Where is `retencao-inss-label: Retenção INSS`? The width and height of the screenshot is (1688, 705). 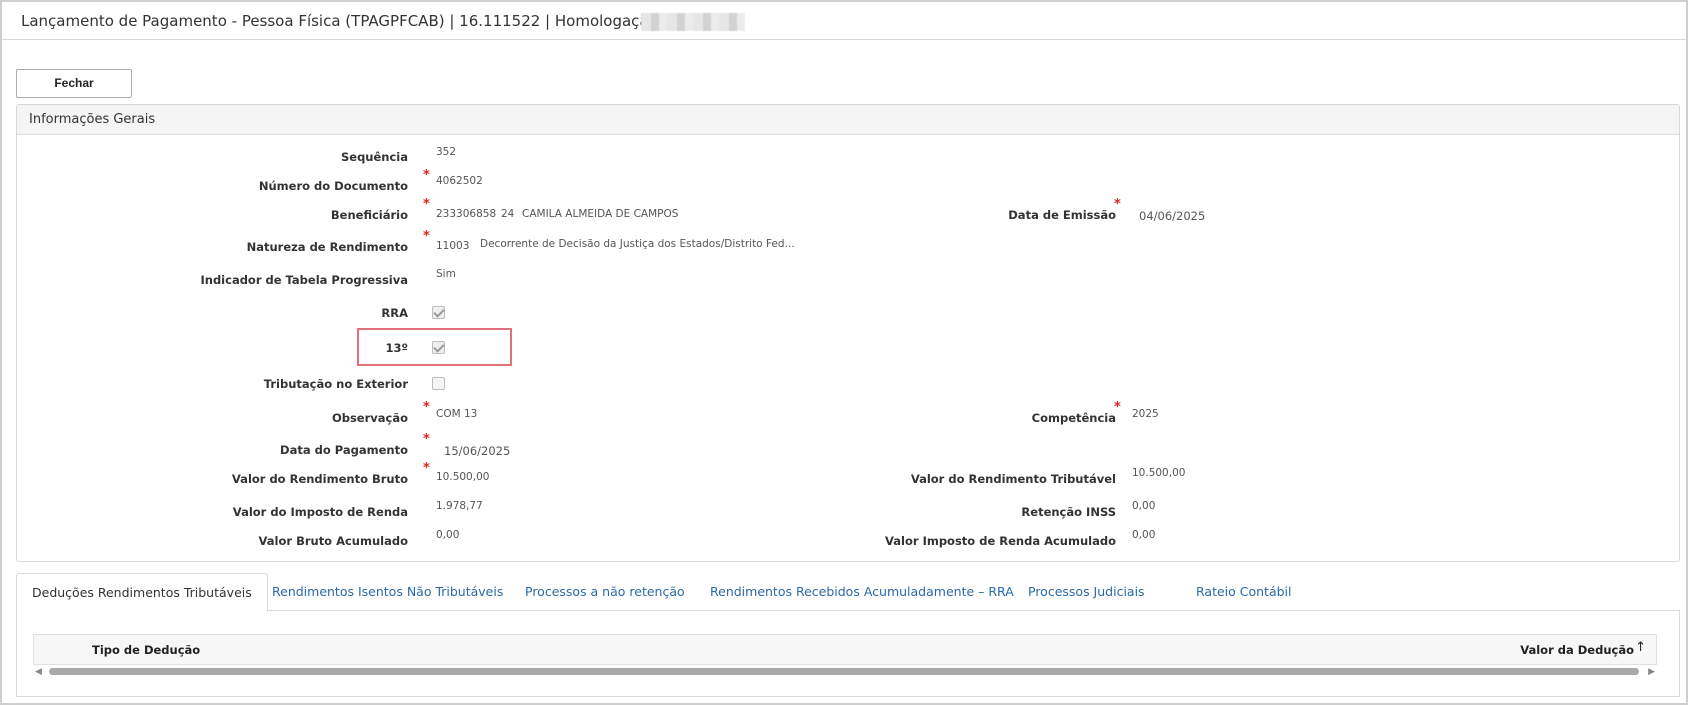 retencao-inss-label: Retenção INSS is located at coordinates (1068, 512).